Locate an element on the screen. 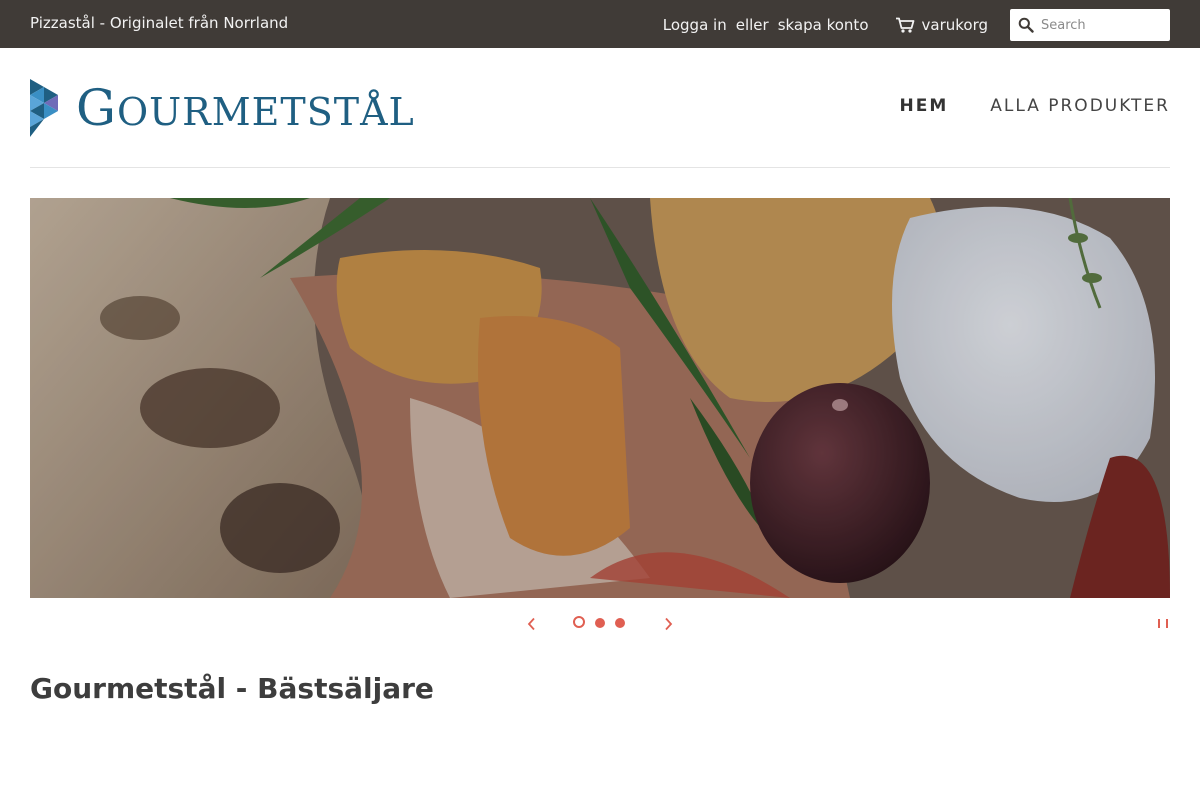 This screenshot has width=1200, height=800. nav-item-home: HEM is located at coordinates (923, 106).